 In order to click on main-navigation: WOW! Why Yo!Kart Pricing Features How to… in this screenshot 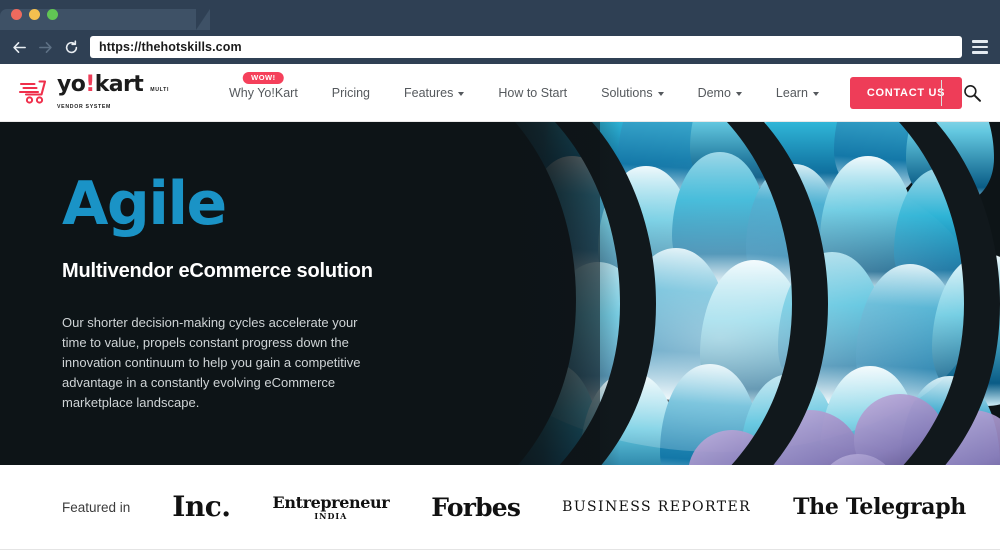, I will do `click(587, 90)`.